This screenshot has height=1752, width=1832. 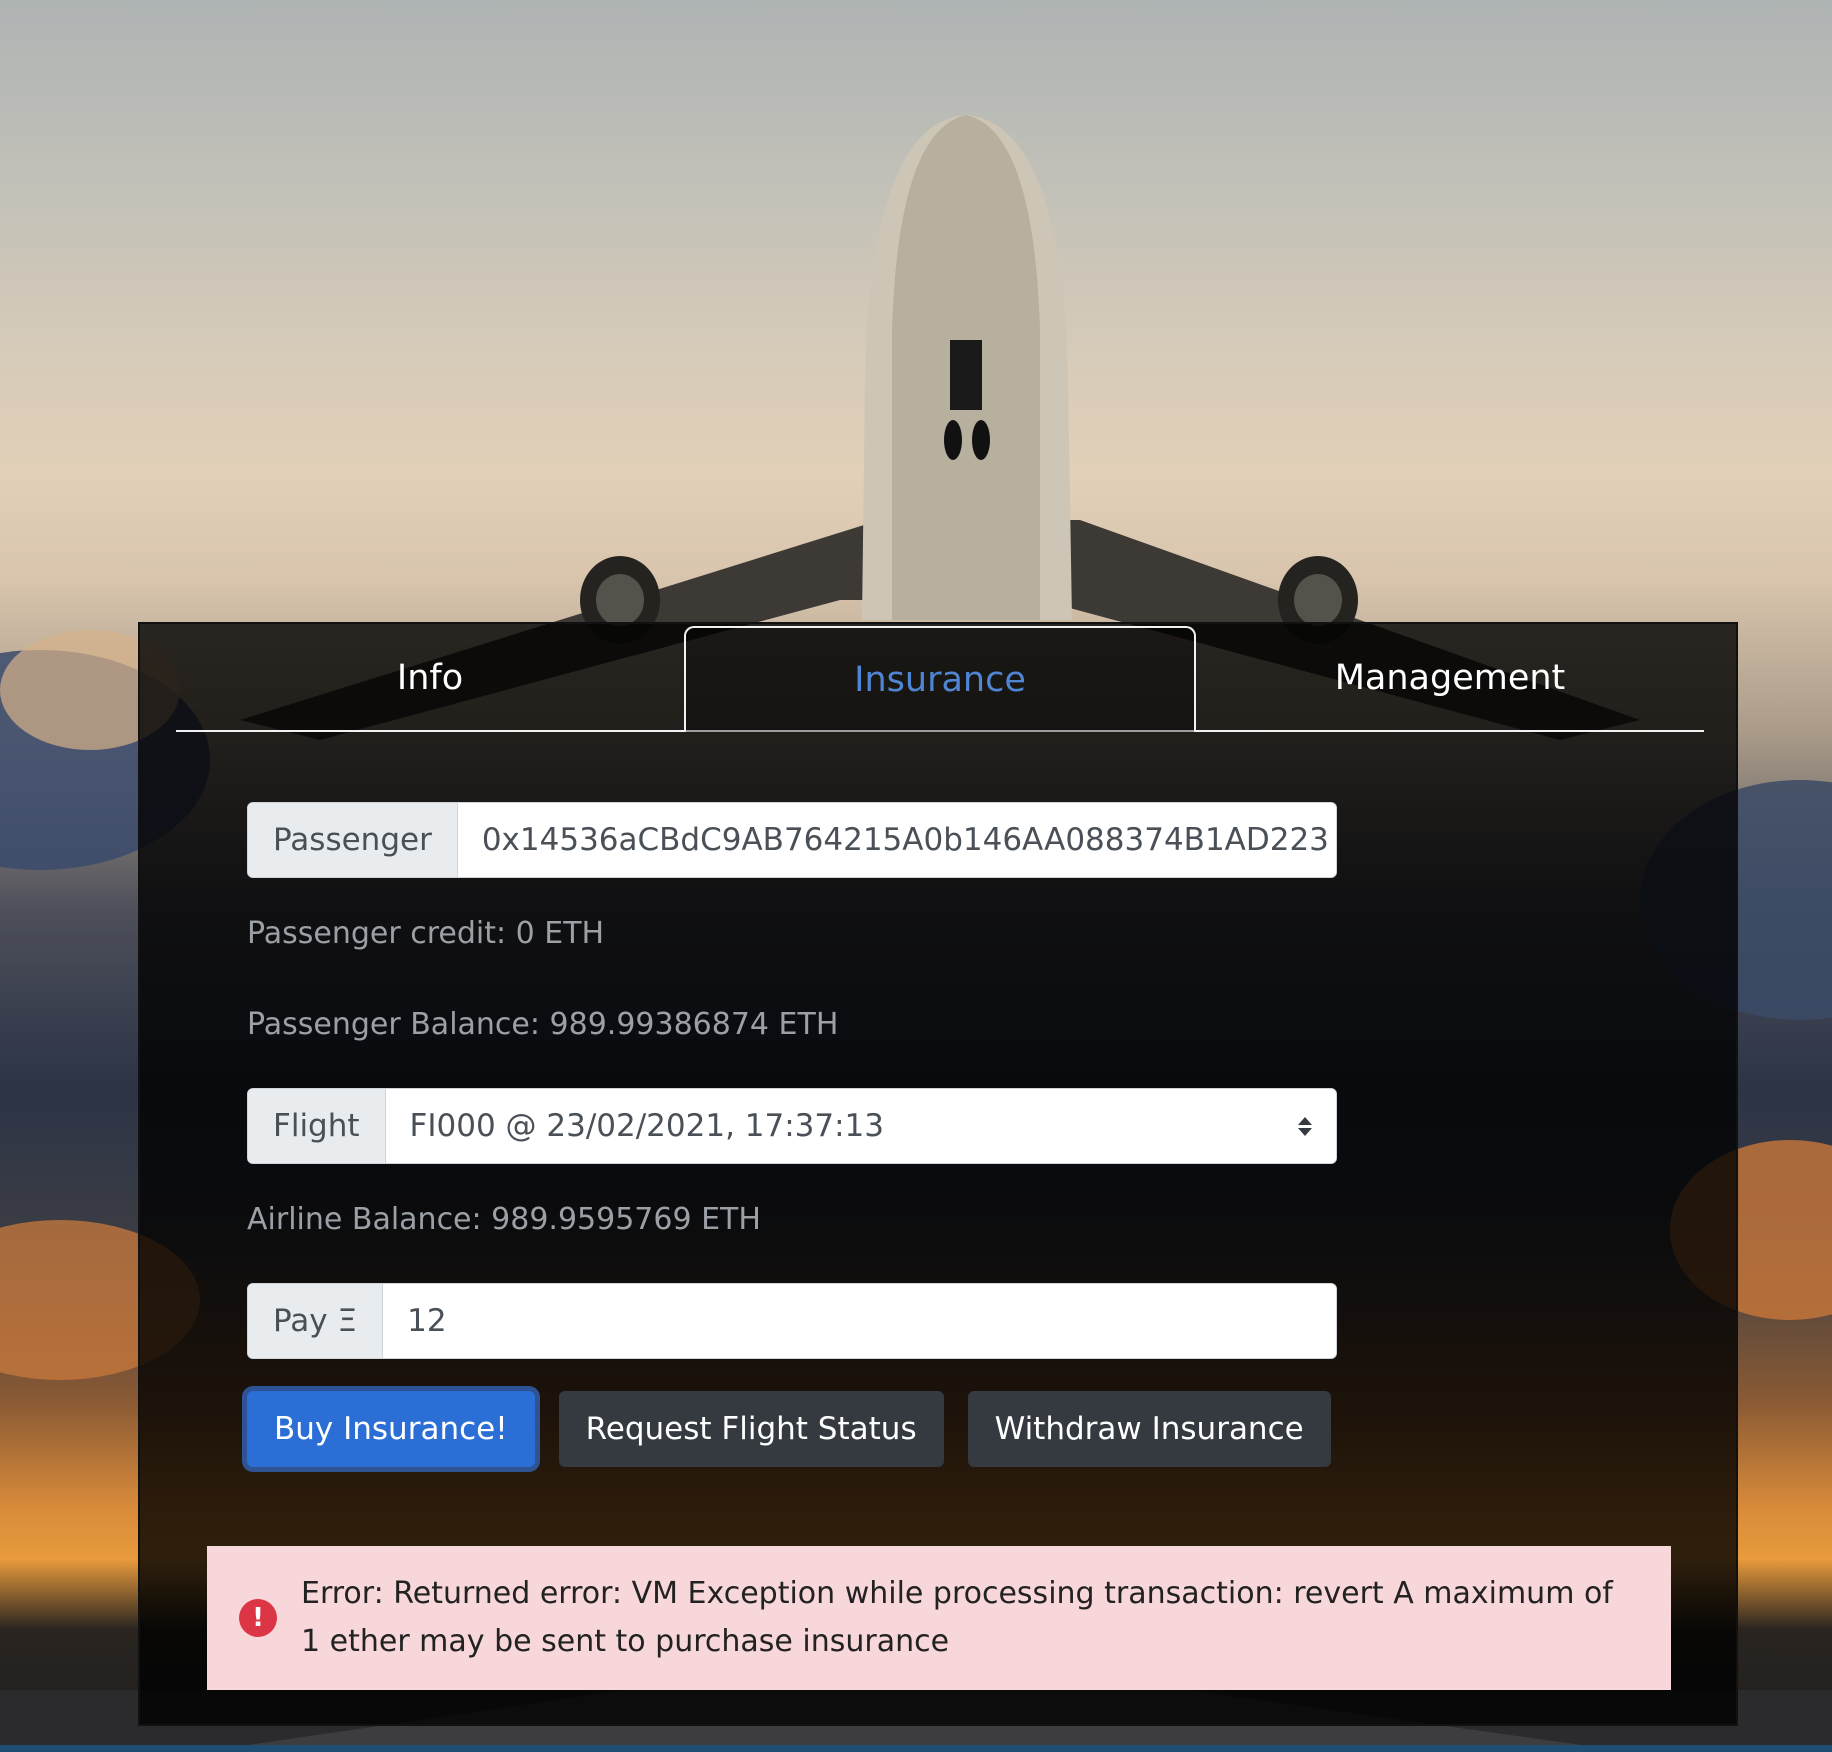 What do you see at coordinates (647, 1126) in the screenshot?
I see `flight-selected-value: FI000 @ 23/02/2021, 17:37:13` at bounding box center [647, 1126].